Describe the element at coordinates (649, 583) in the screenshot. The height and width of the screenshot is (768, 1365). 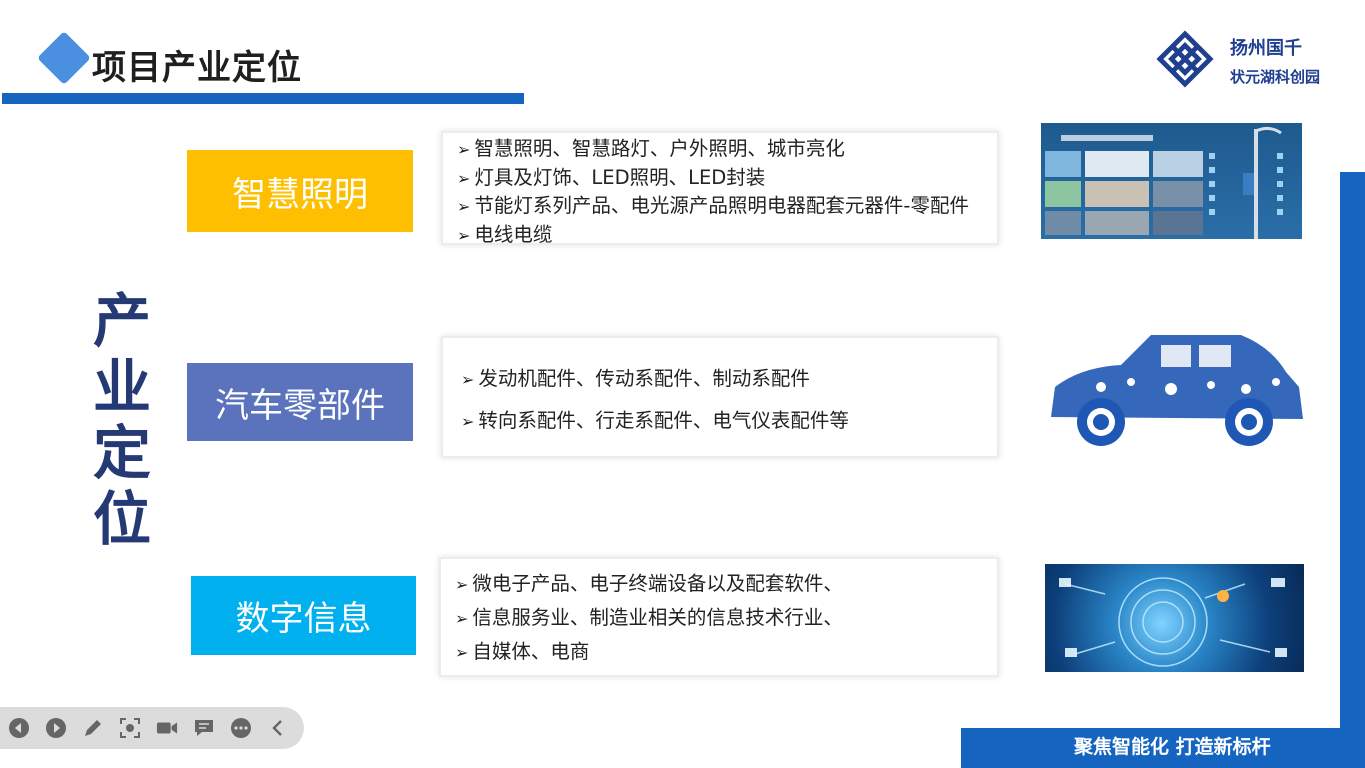
I see `list-item: ➢ 微电子产品、电子终端设备以及配套软件、` at that location.